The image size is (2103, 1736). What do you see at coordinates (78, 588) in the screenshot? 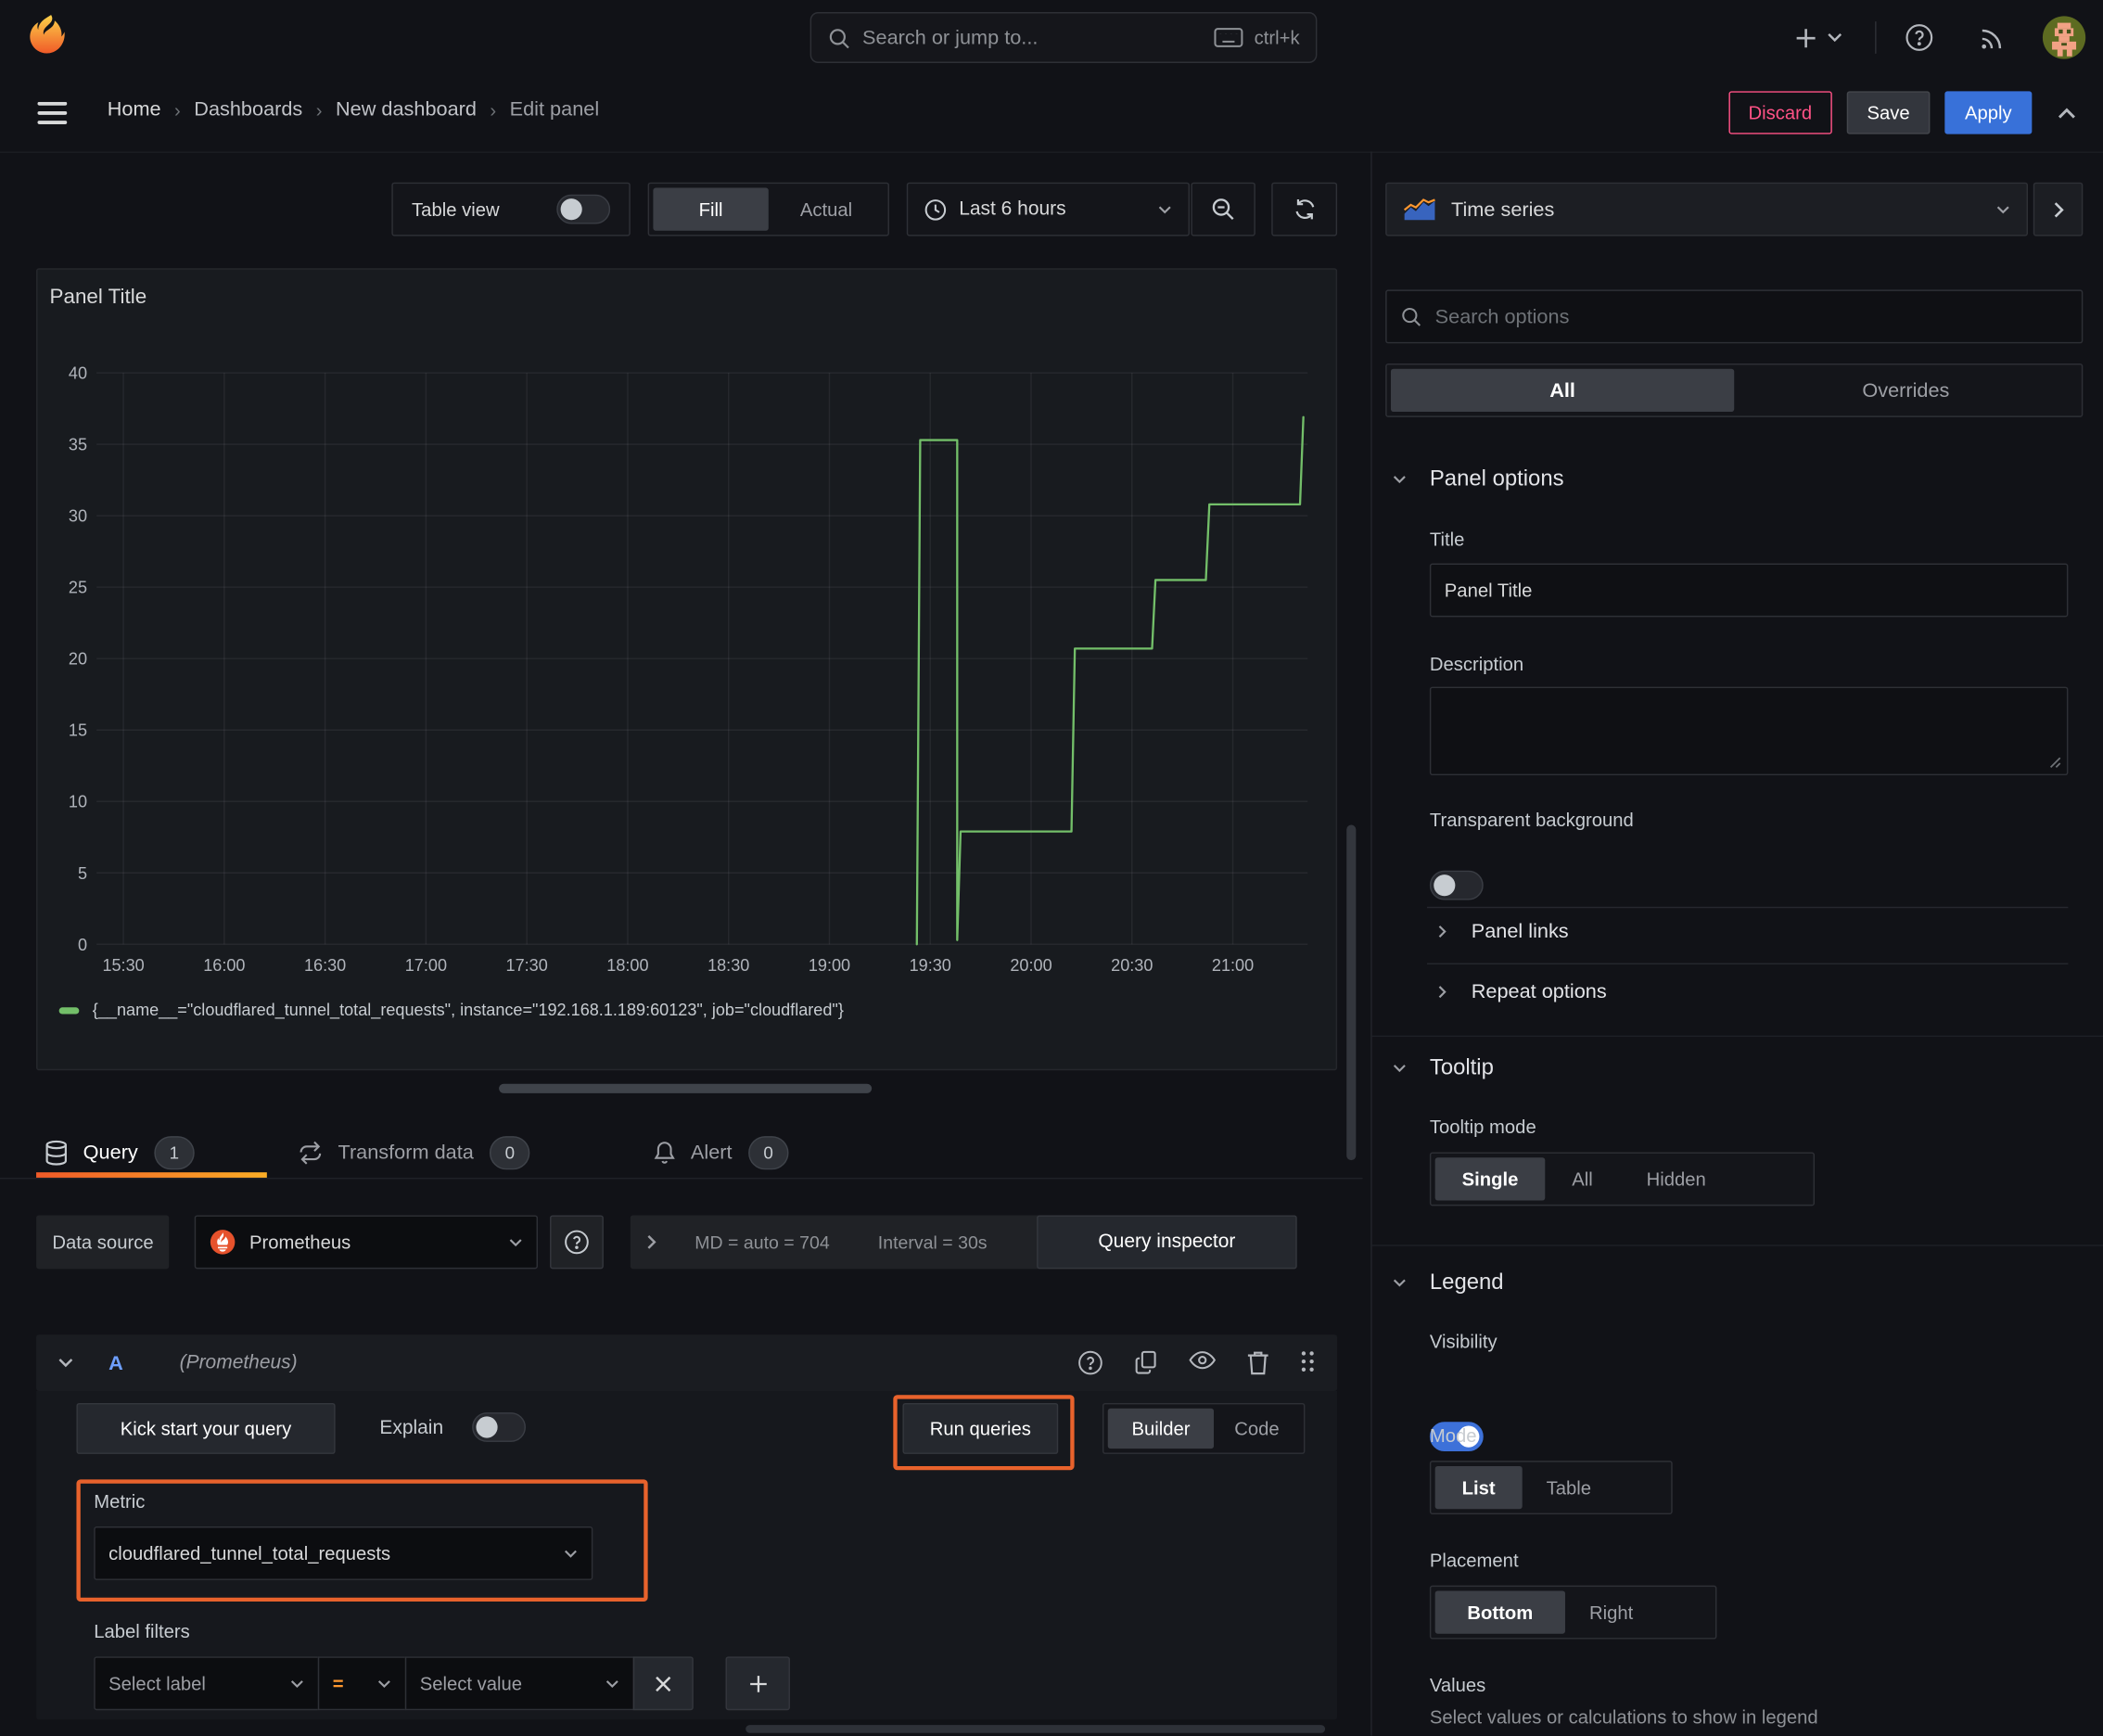
I see `y-tick-label: 25` at bounding box center [78, 588].